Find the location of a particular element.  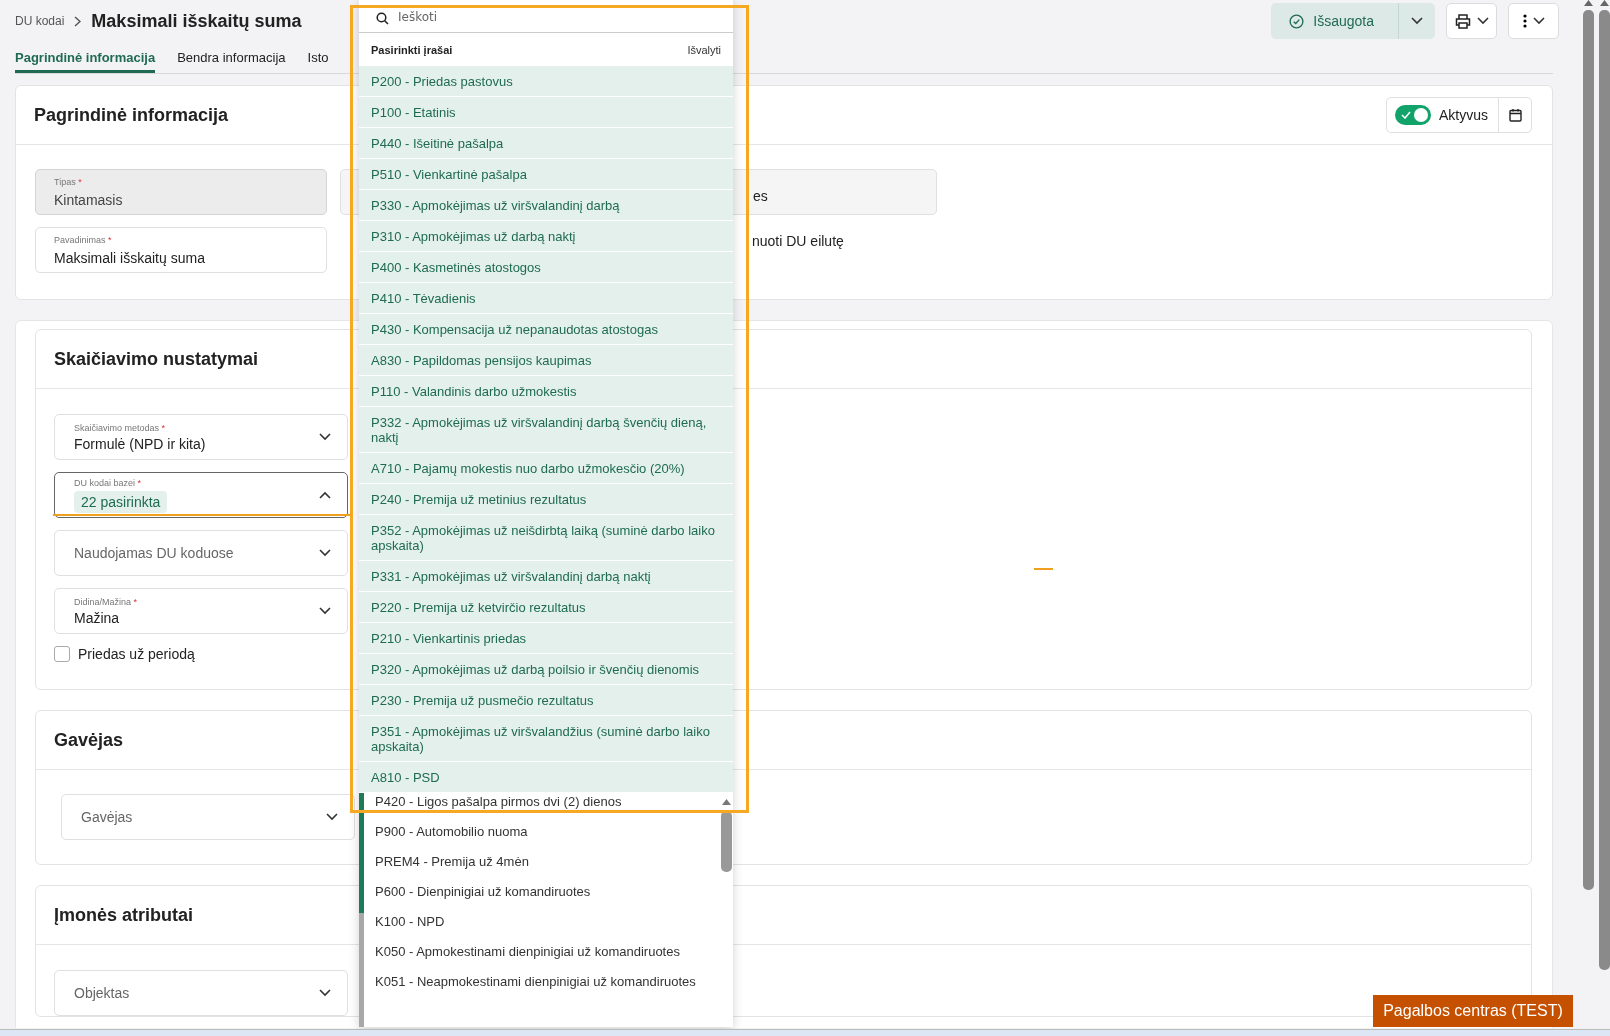

saved-status-button: Išsaugota is located at coordinates (1335, 21).